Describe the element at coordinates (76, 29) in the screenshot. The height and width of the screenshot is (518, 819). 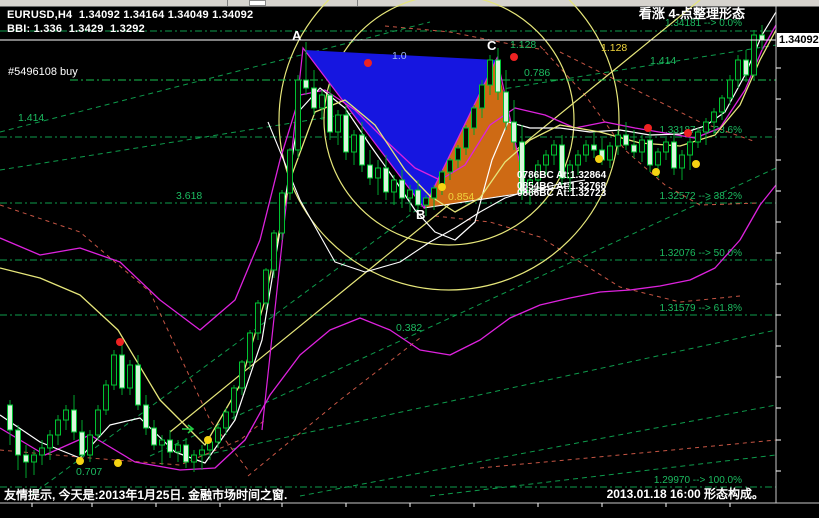
I see `quote-bbi-line: BBI: 1.336 1.3429 1.3292` at that location.